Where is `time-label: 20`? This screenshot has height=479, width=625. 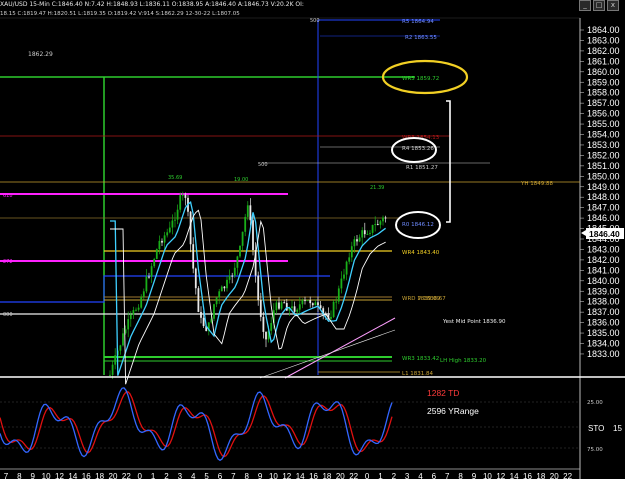 time-label: 20 is located at coordinates (340, 475).